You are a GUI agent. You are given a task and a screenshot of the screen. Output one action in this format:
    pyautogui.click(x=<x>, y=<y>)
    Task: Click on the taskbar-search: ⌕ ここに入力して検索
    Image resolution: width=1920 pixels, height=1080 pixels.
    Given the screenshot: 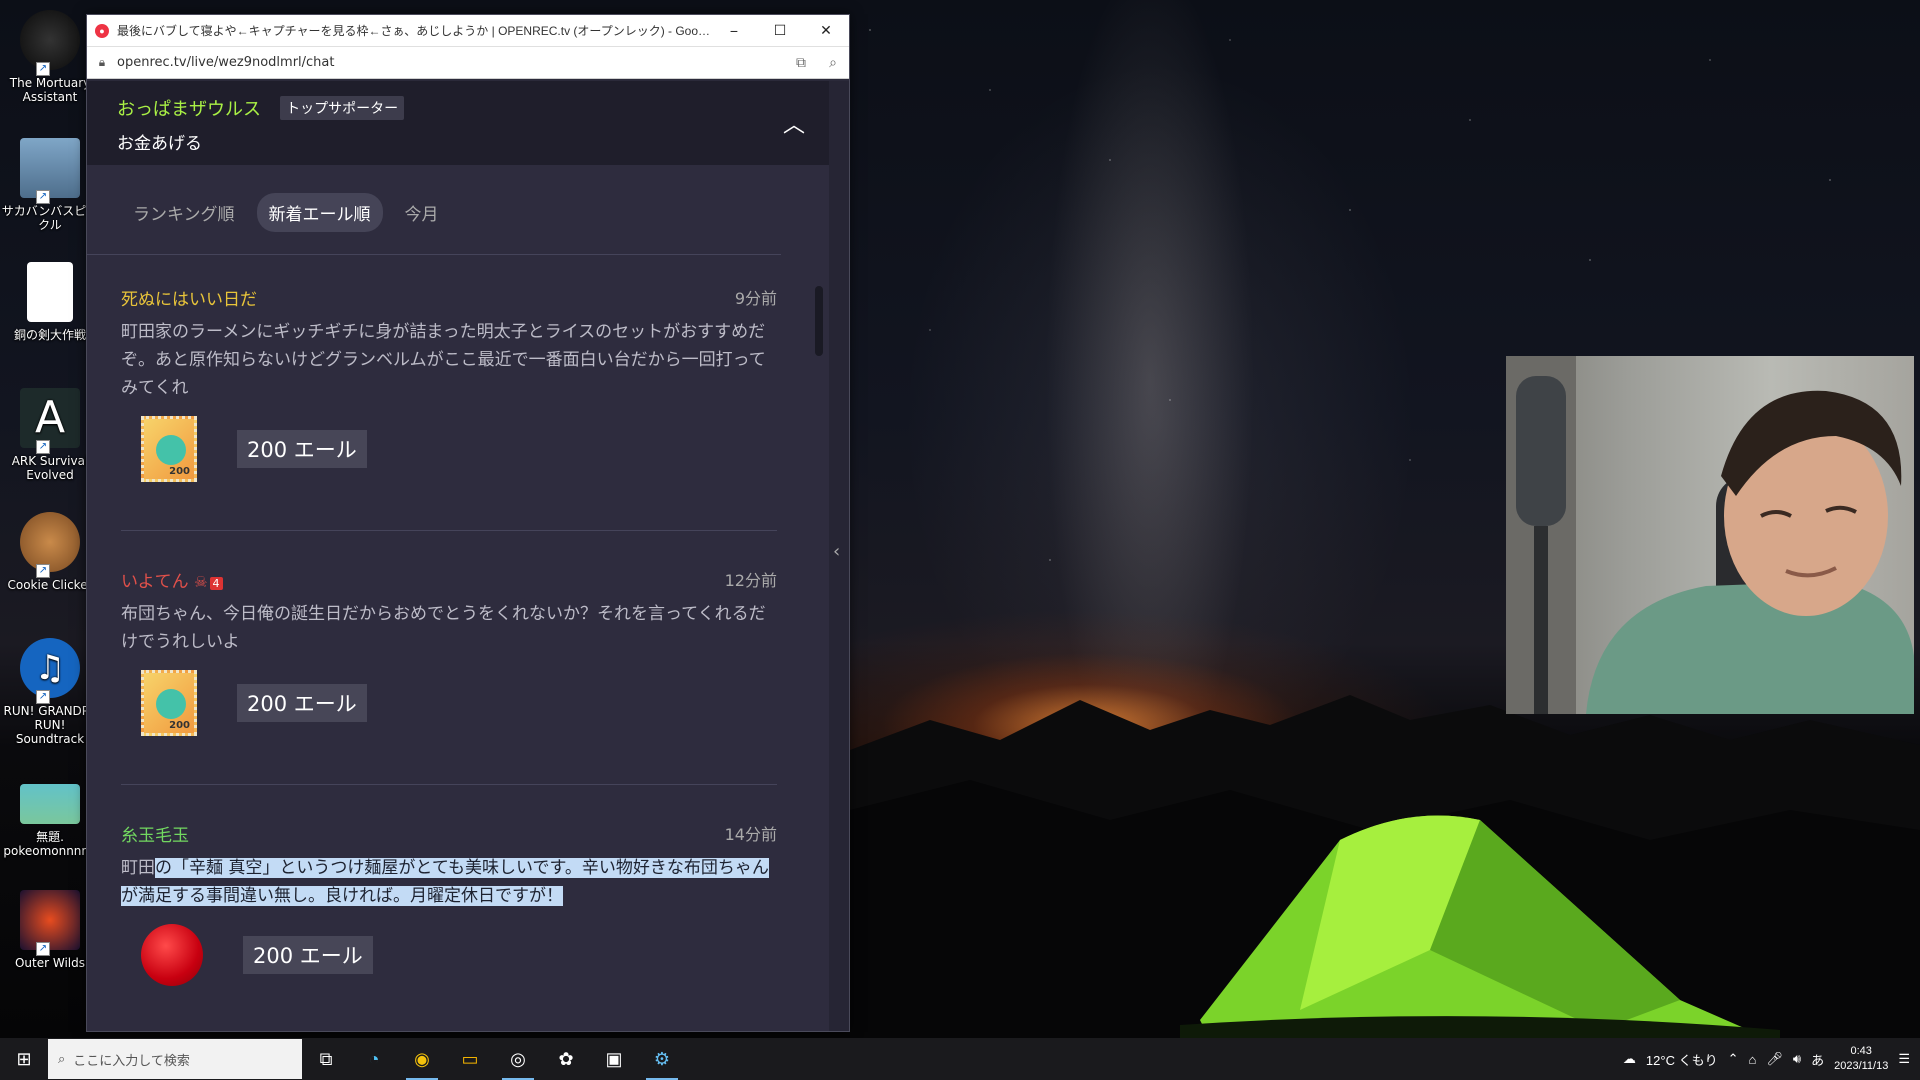 What is the action you would take?
    pyautogui.click(x=175, y=1059)
    